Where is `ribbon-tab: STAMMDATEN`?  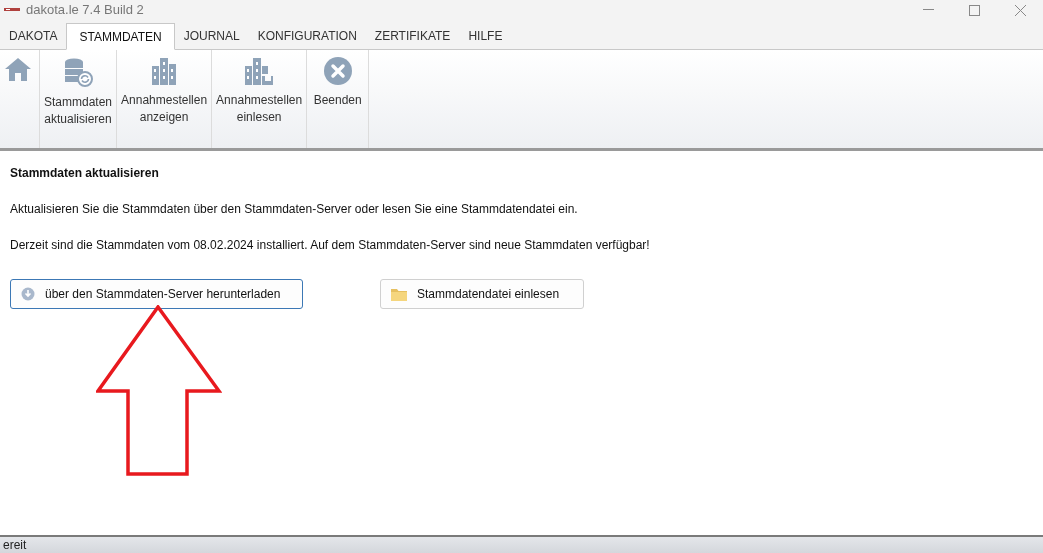
ribbon-tab: STAMMDATEN is located at coordinates (120, 36).